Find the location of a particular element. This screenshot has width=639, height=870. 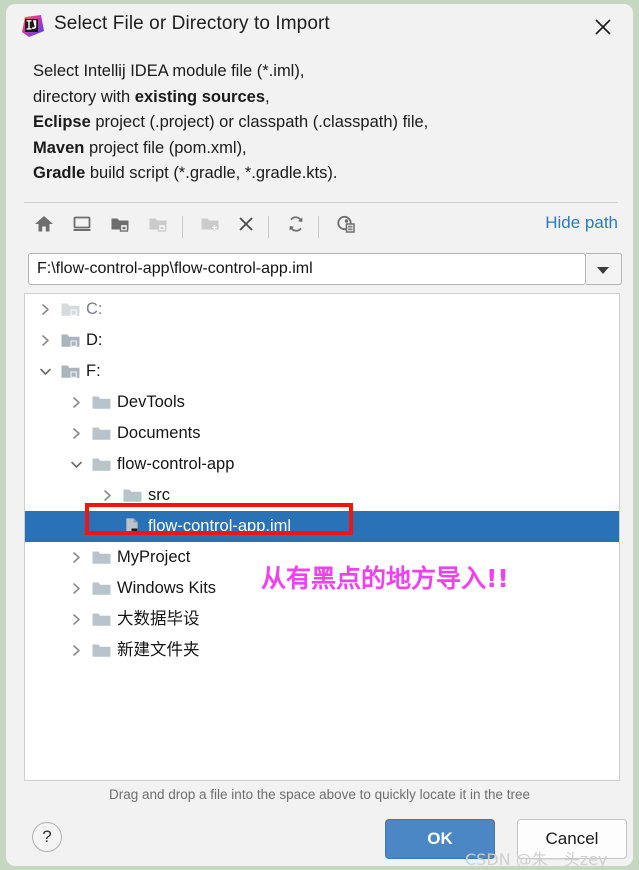

description-emphasis: Eclipse is located at coordinates (62, 122).